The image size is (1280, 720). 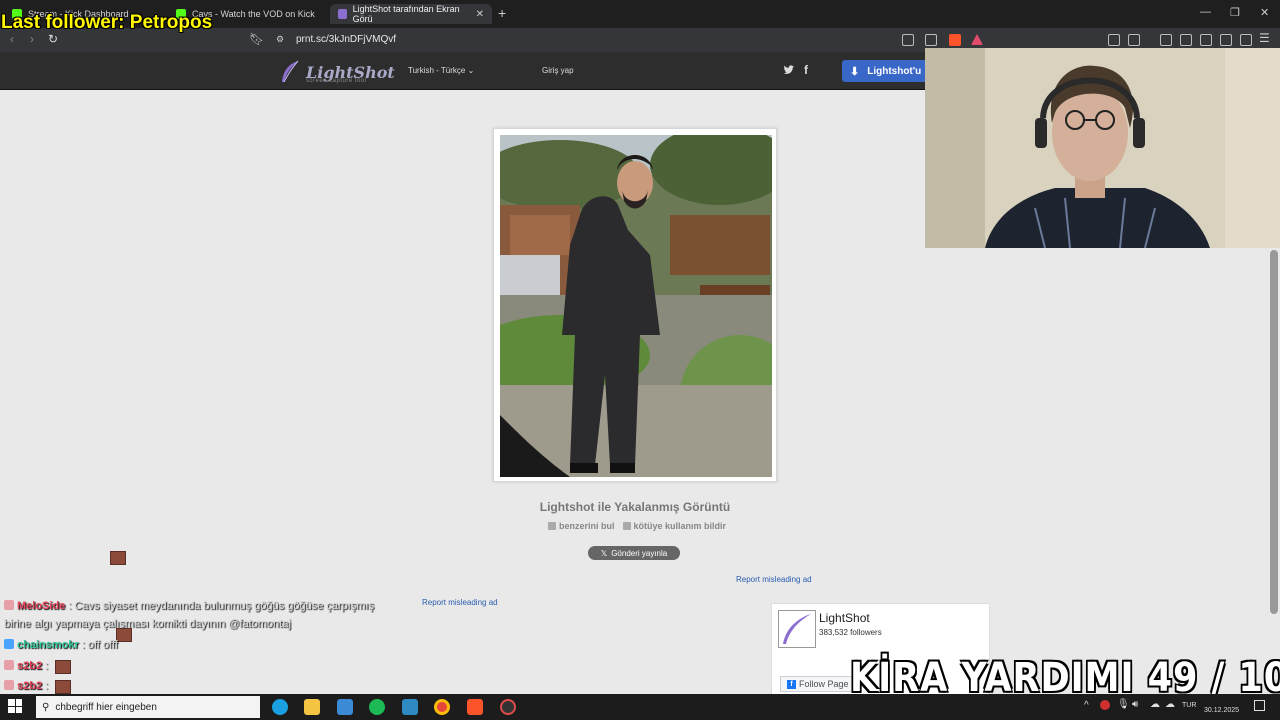 I want to click on tray-chevron-icon: ^, so click(x=1086, y=705).